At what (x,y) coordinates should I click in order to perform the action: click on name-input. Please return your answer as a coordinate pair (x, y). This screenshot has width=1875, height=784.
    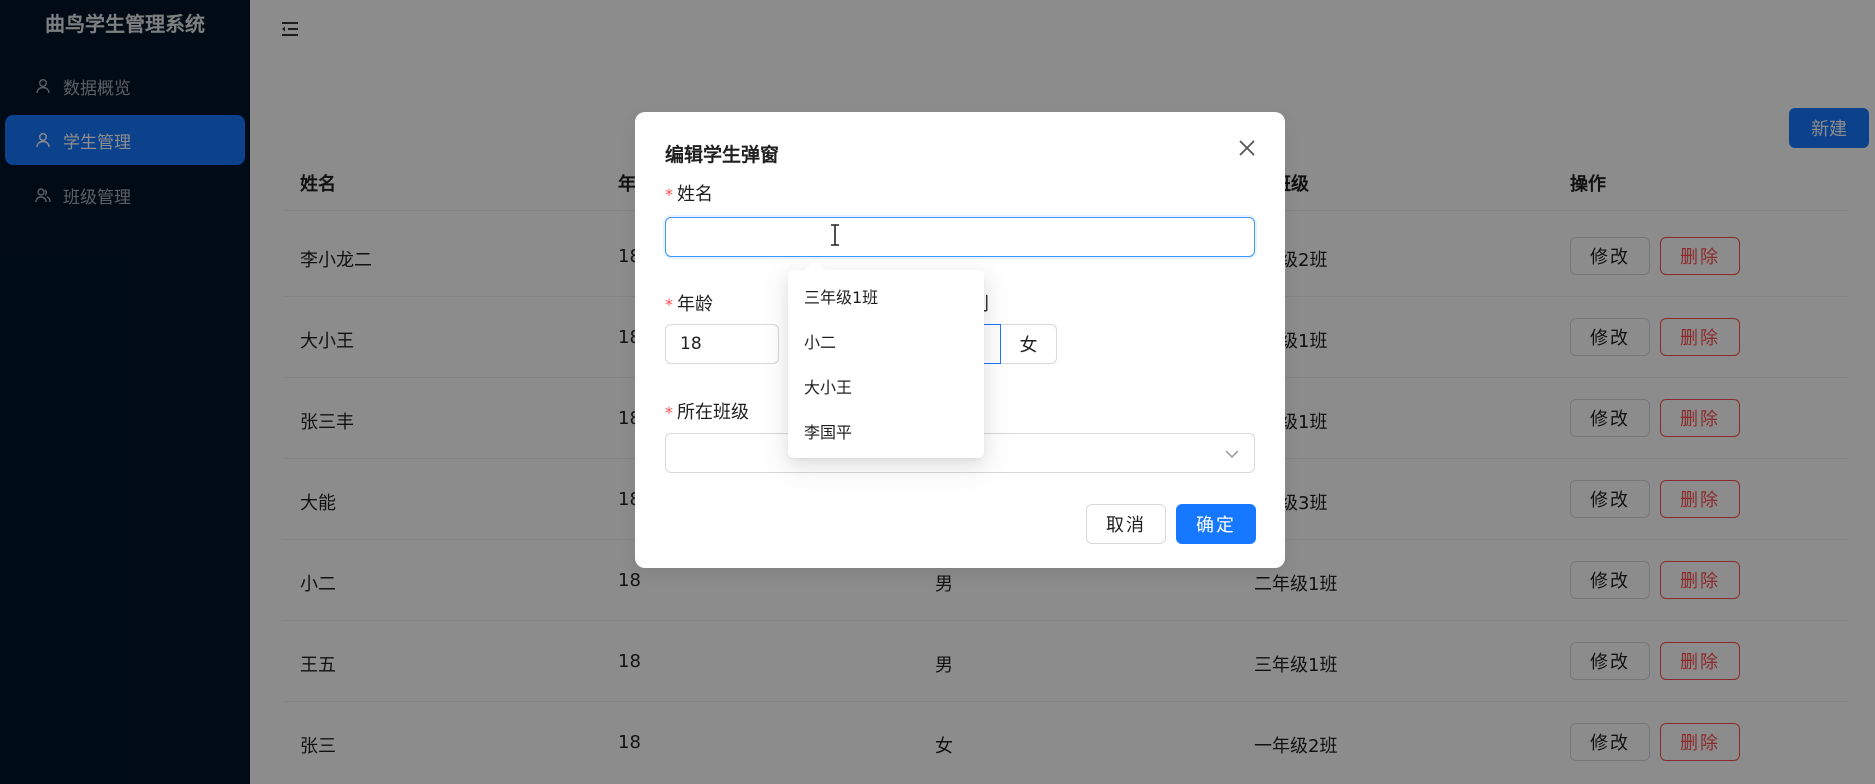
    Looking at the image, I should click on (960, 237).